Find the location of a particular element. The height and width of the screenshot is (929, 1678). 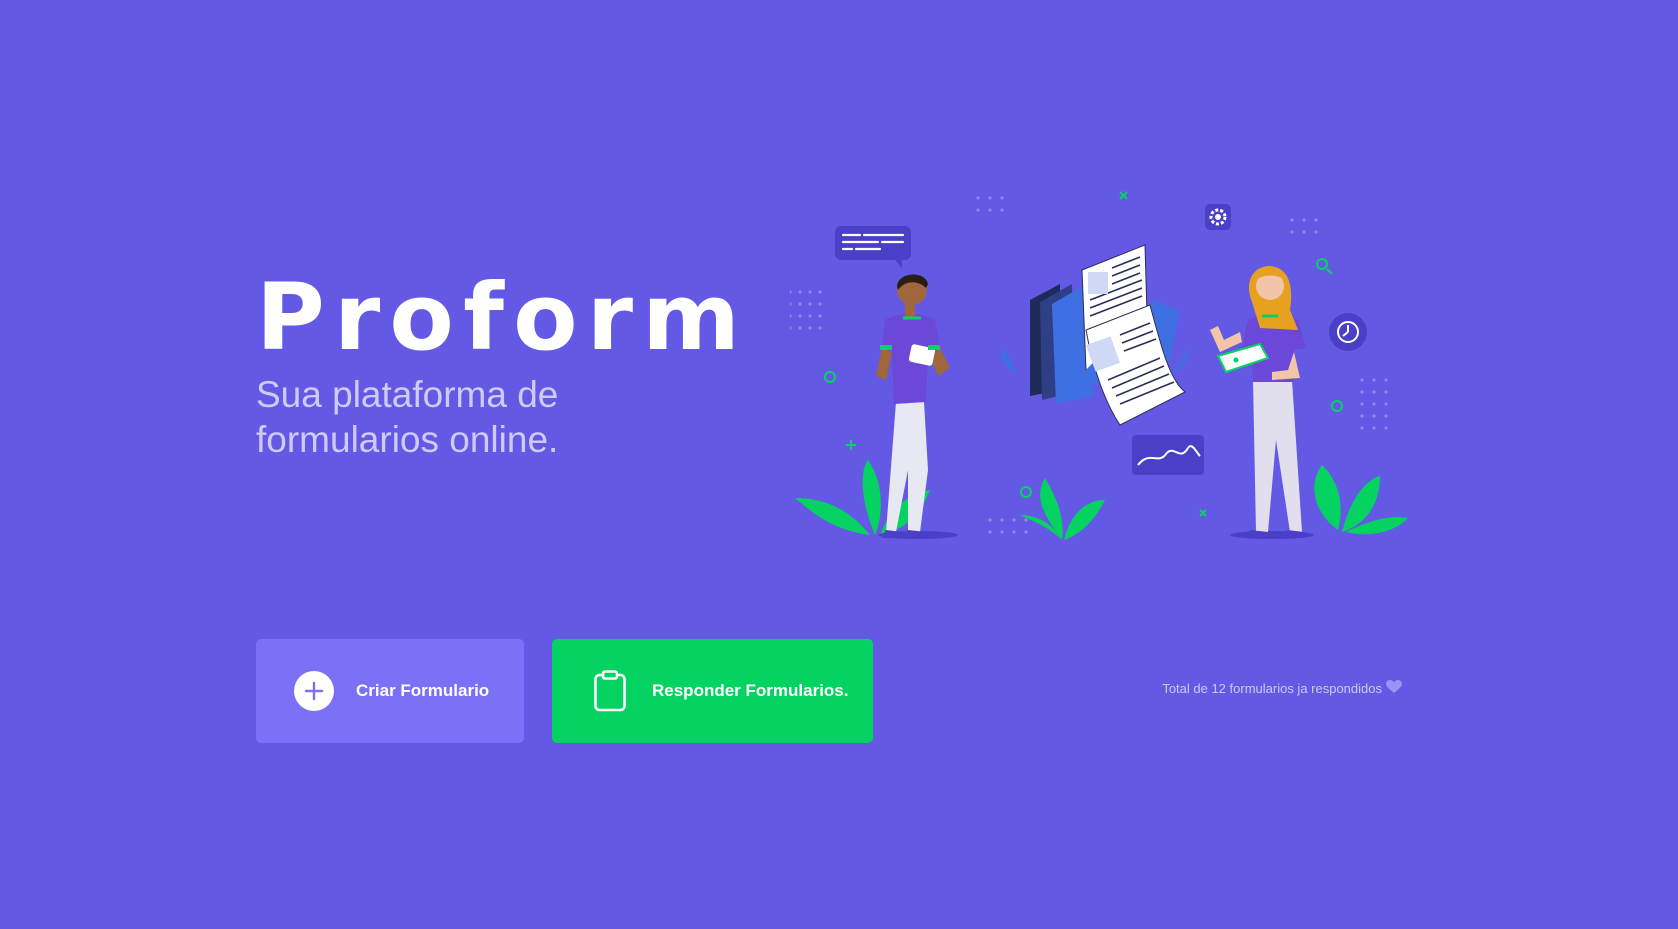

woman-character is located at coordinates (1262, 402).